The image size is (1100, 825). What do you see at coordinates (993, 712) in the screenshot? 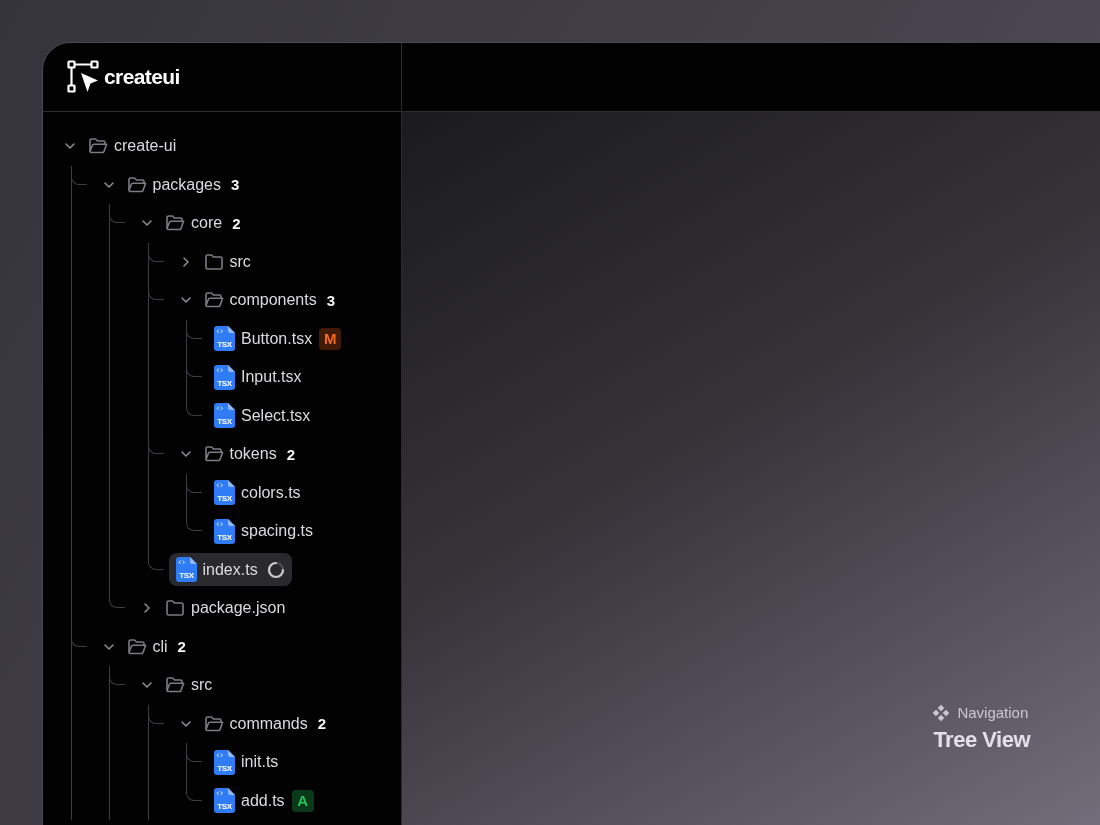
I see `section-label: Navigation` at bounding box center [993, 712].